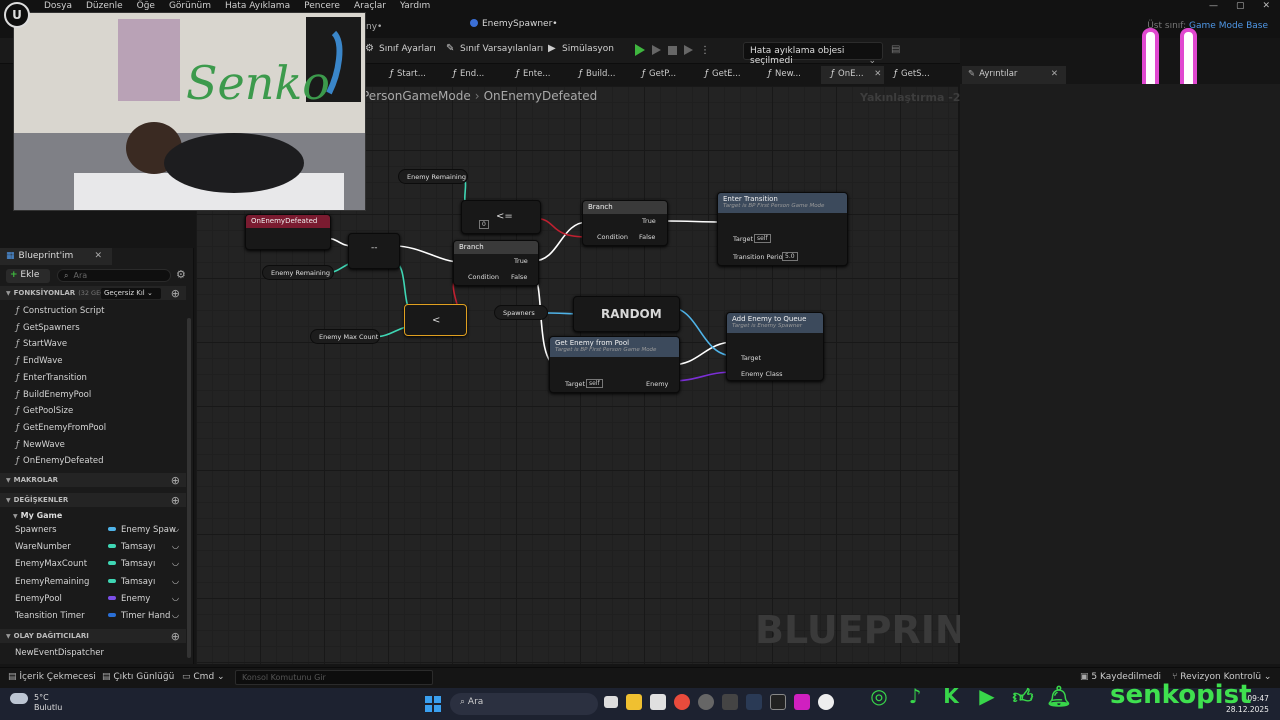 Image resolution: width=1280 pixels, height=720 pixels. What do you see at coordinates (501, 217) in the screenshot?
I see `less-equal-node: <= 0` at bounding box center [501, 217].